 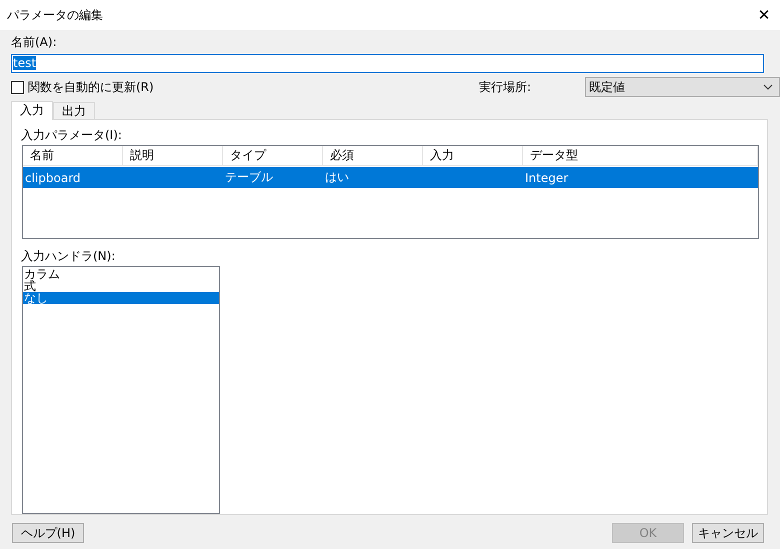 I want to click on tab: 出力, so click(x=74, y=110).